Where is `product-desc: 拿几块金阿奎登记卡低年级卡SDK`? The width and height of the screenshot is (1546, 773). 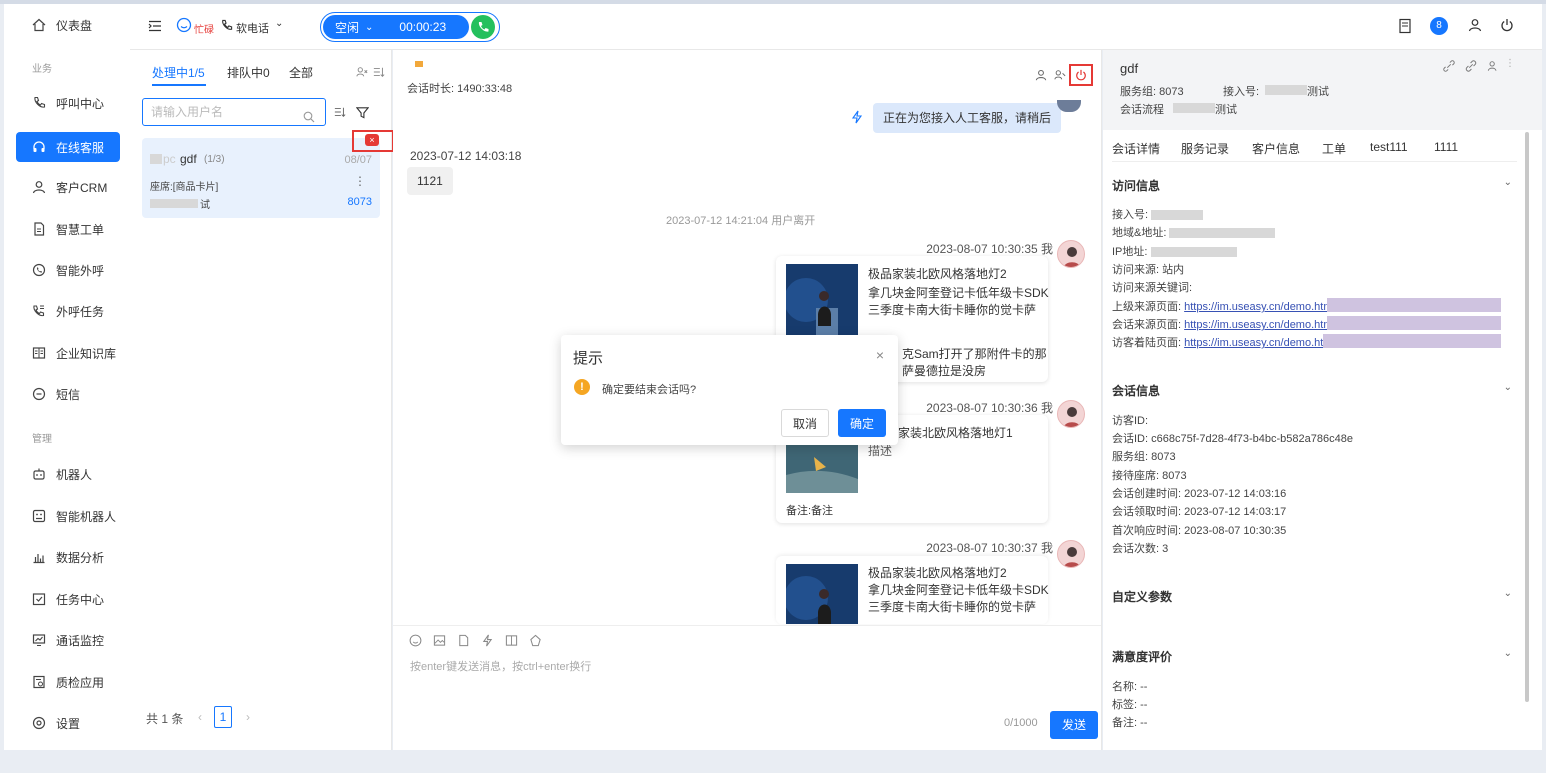
product-desc: 拿几块金阿奎登记卡低年级卡SDK is located at coordinates (958, 590).